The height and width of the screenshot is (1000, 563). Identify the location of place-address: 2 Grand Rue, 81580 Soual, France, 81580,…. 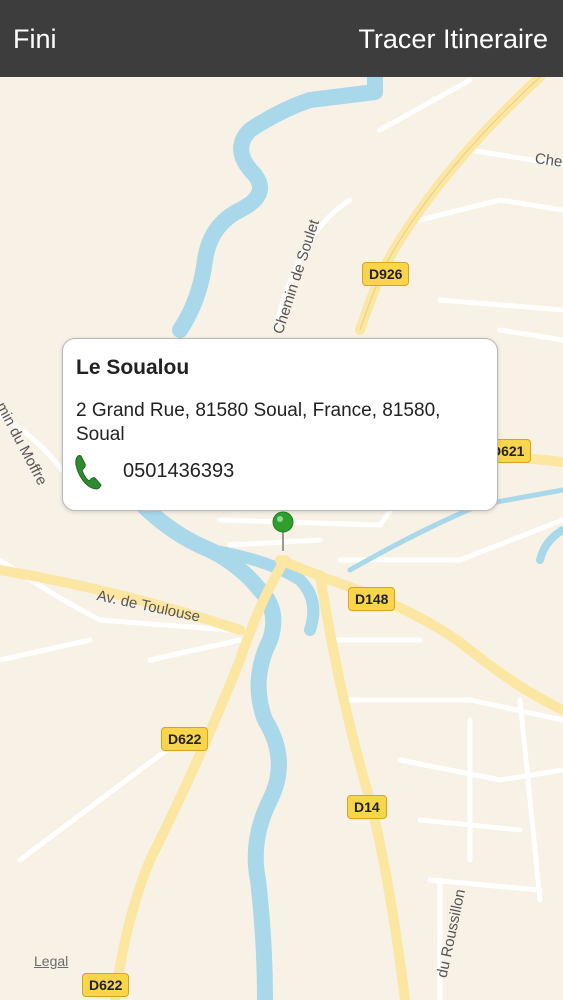
(258, 422).